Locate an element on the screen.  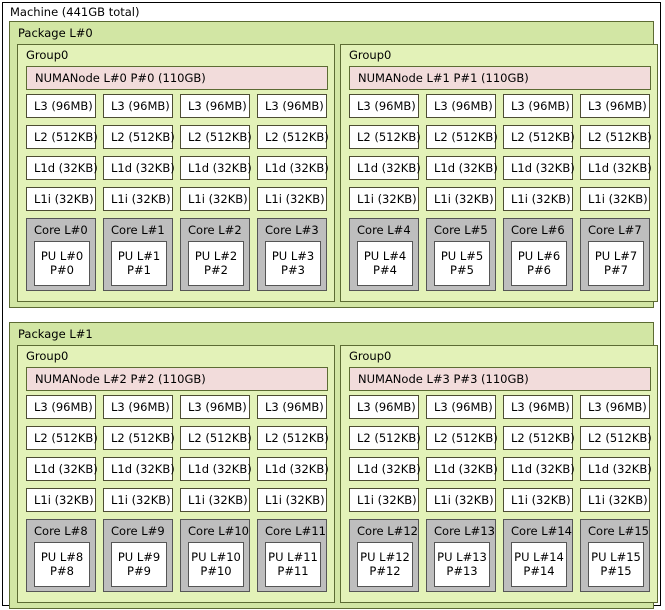
core-box: Core L#6 PU L#6 P#6 is located at coordinates (538, 254).